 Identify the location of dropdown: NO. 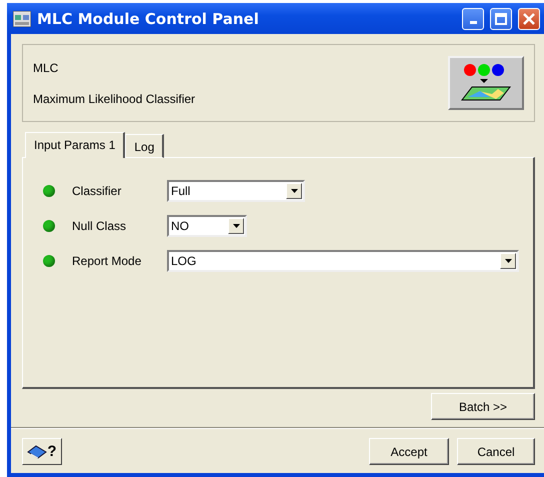
(207, 226).